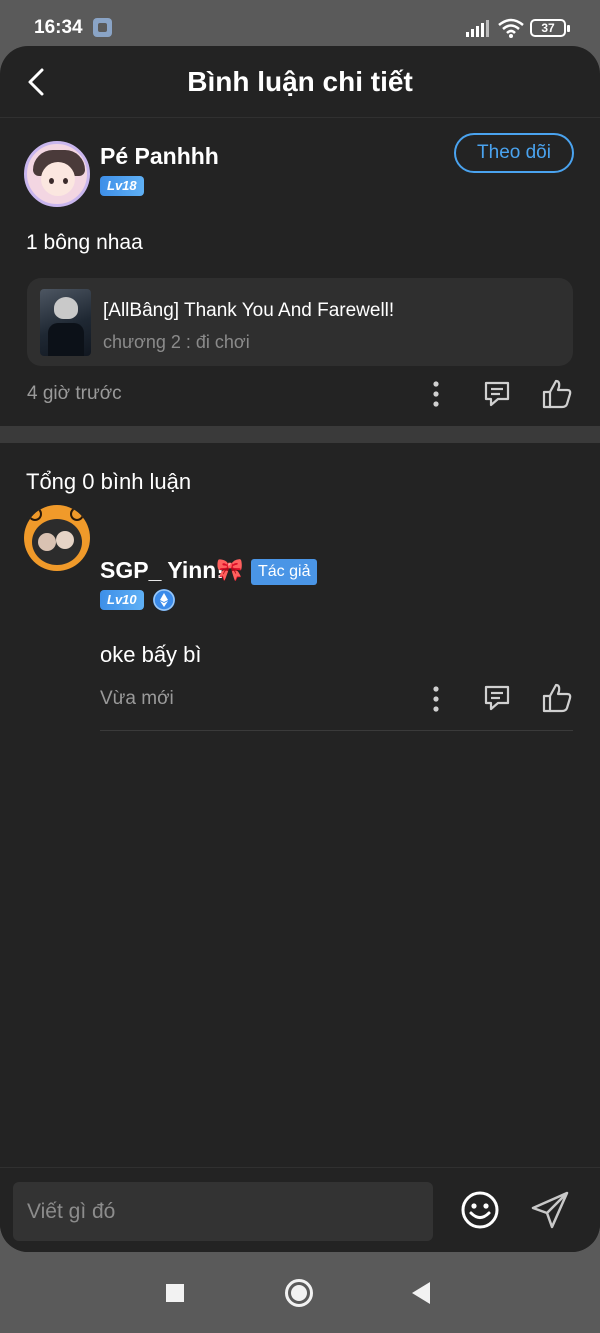 Image resolution: width=600 pixels, height=1333 pixels. Describe the element at coordinates (122, 186) in the screenshot. I see `level-badge: Lv18` at that location.